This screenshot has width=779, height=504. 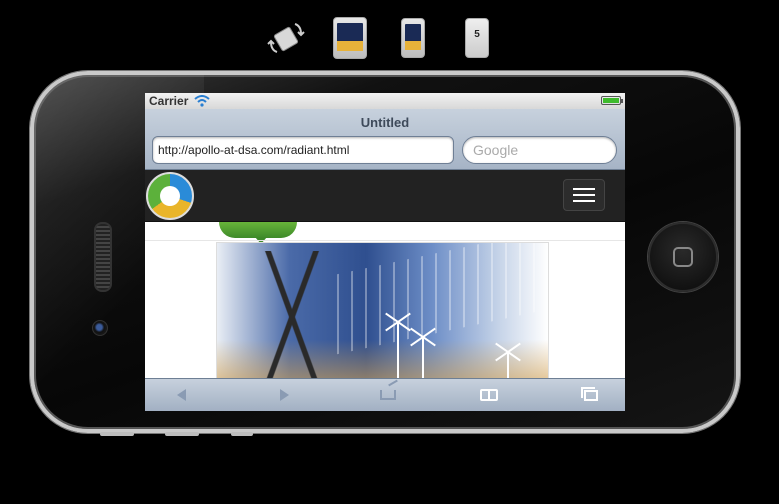 I want to click on ipad-device-button, so click(x=350, y=38).